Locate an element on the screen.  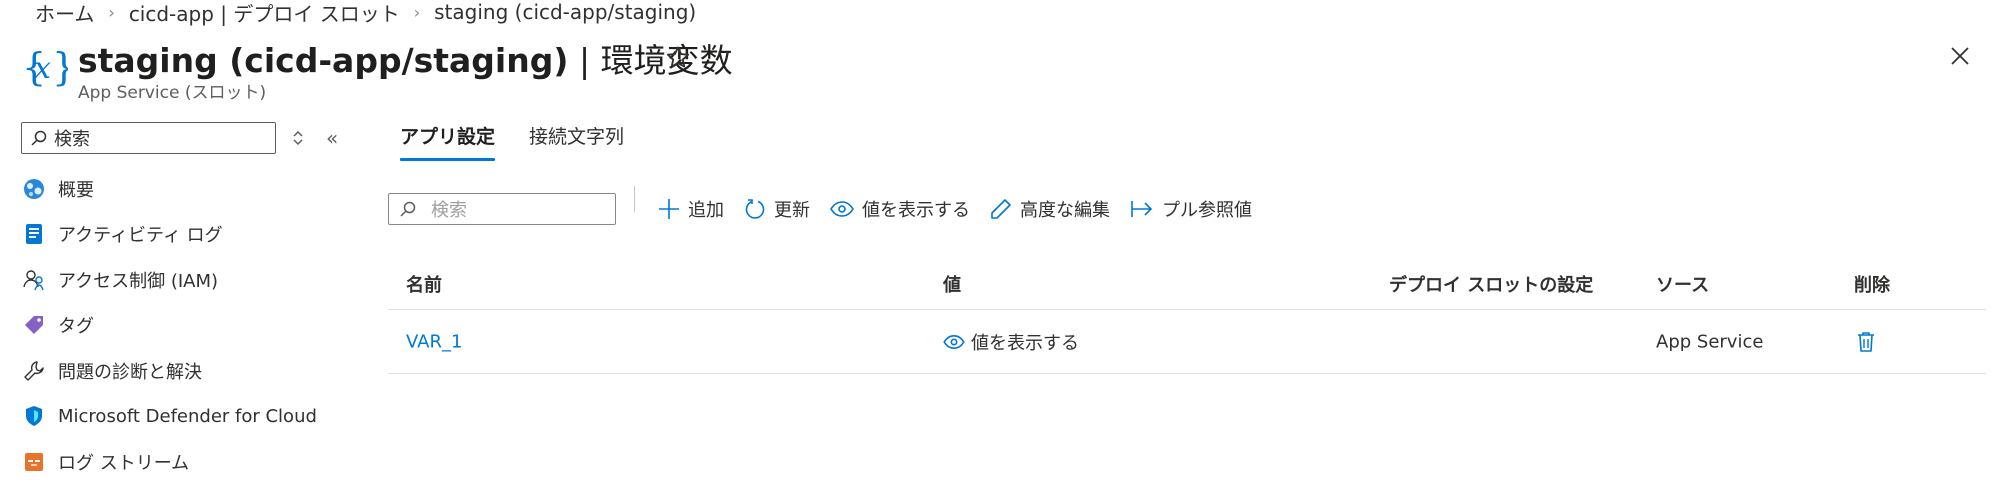
environment-variables-icon: { x } is located at coordinates (45, 67).